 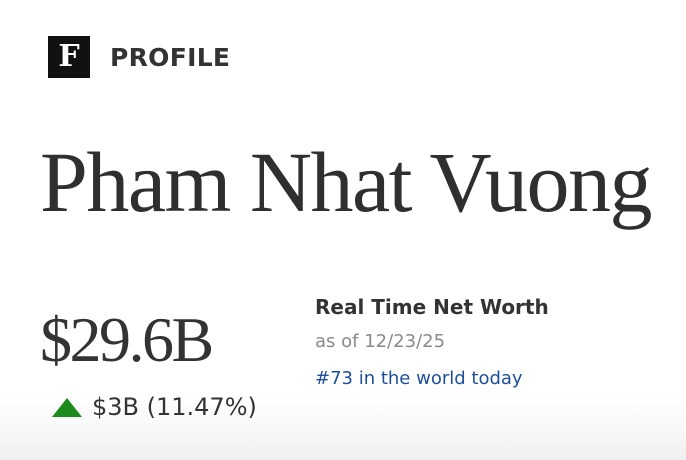 What do you see at coordinates (174, 407) in the screenshot?
I see `change-amount: $3B (11.47%)` at bounding box center [174, 407].